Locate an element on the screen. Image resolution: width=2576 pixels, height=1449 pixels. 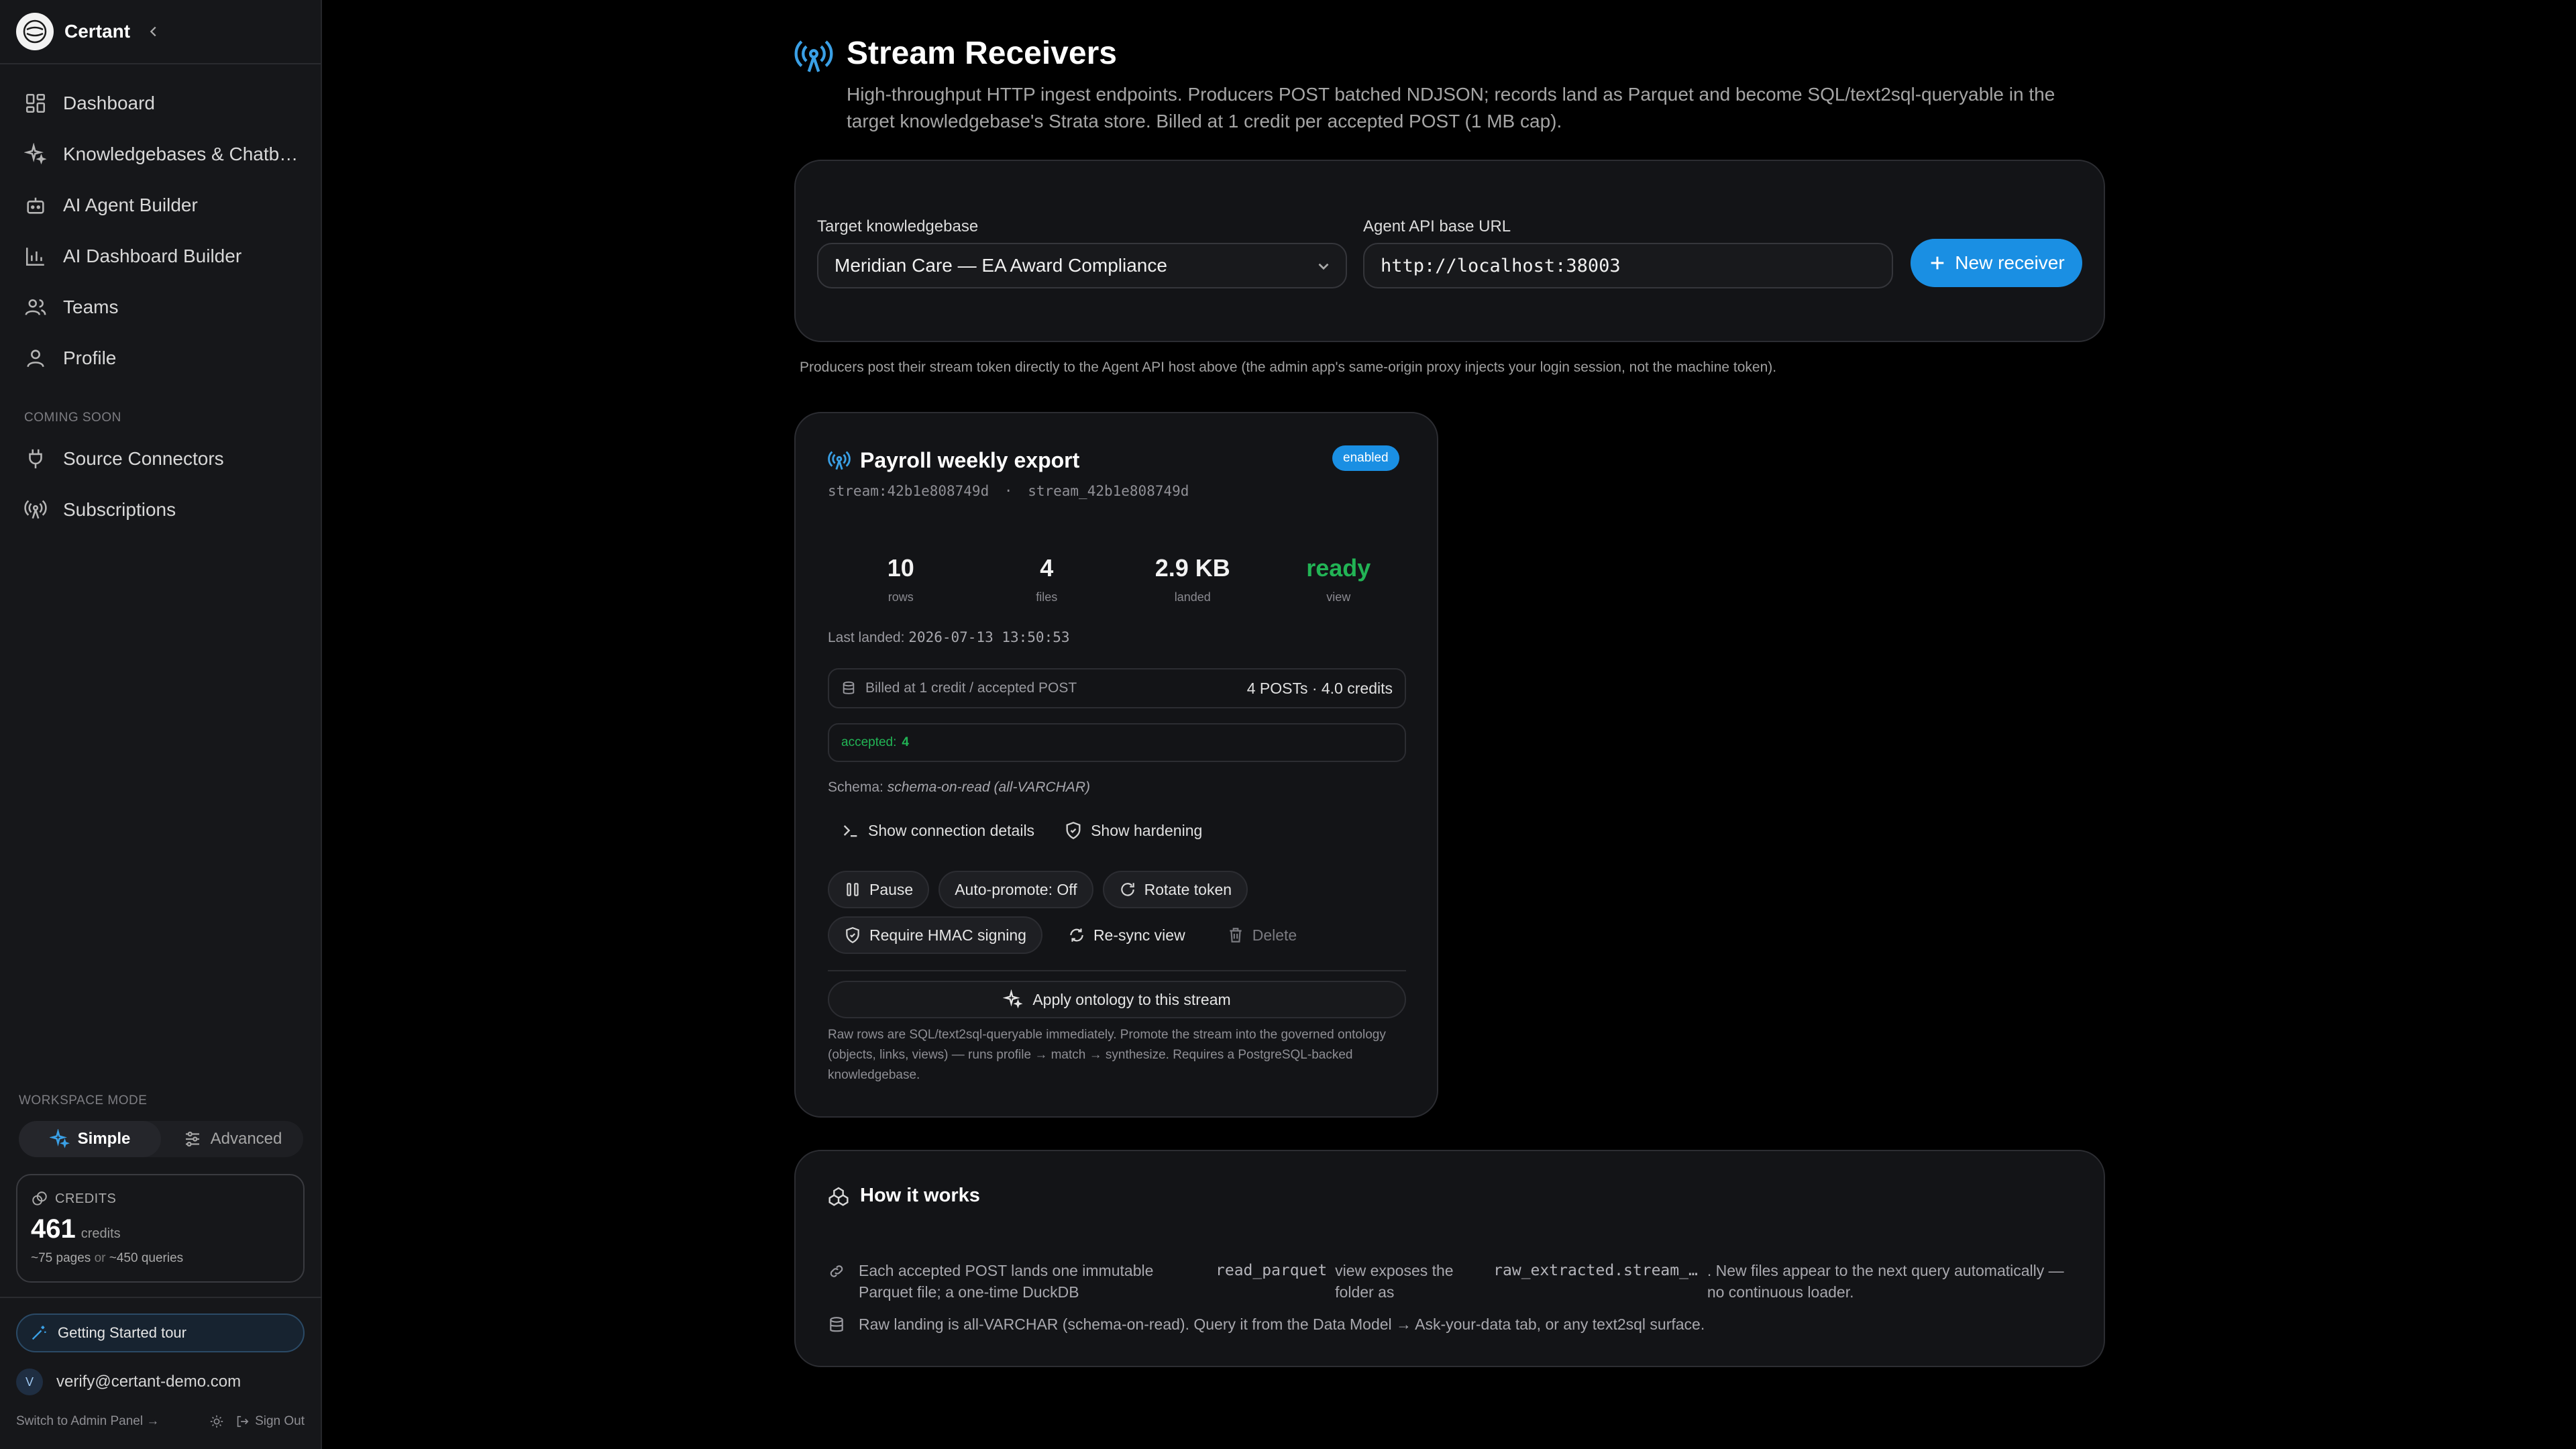
credits-value: 461 is located at coordinates (53, 1229).